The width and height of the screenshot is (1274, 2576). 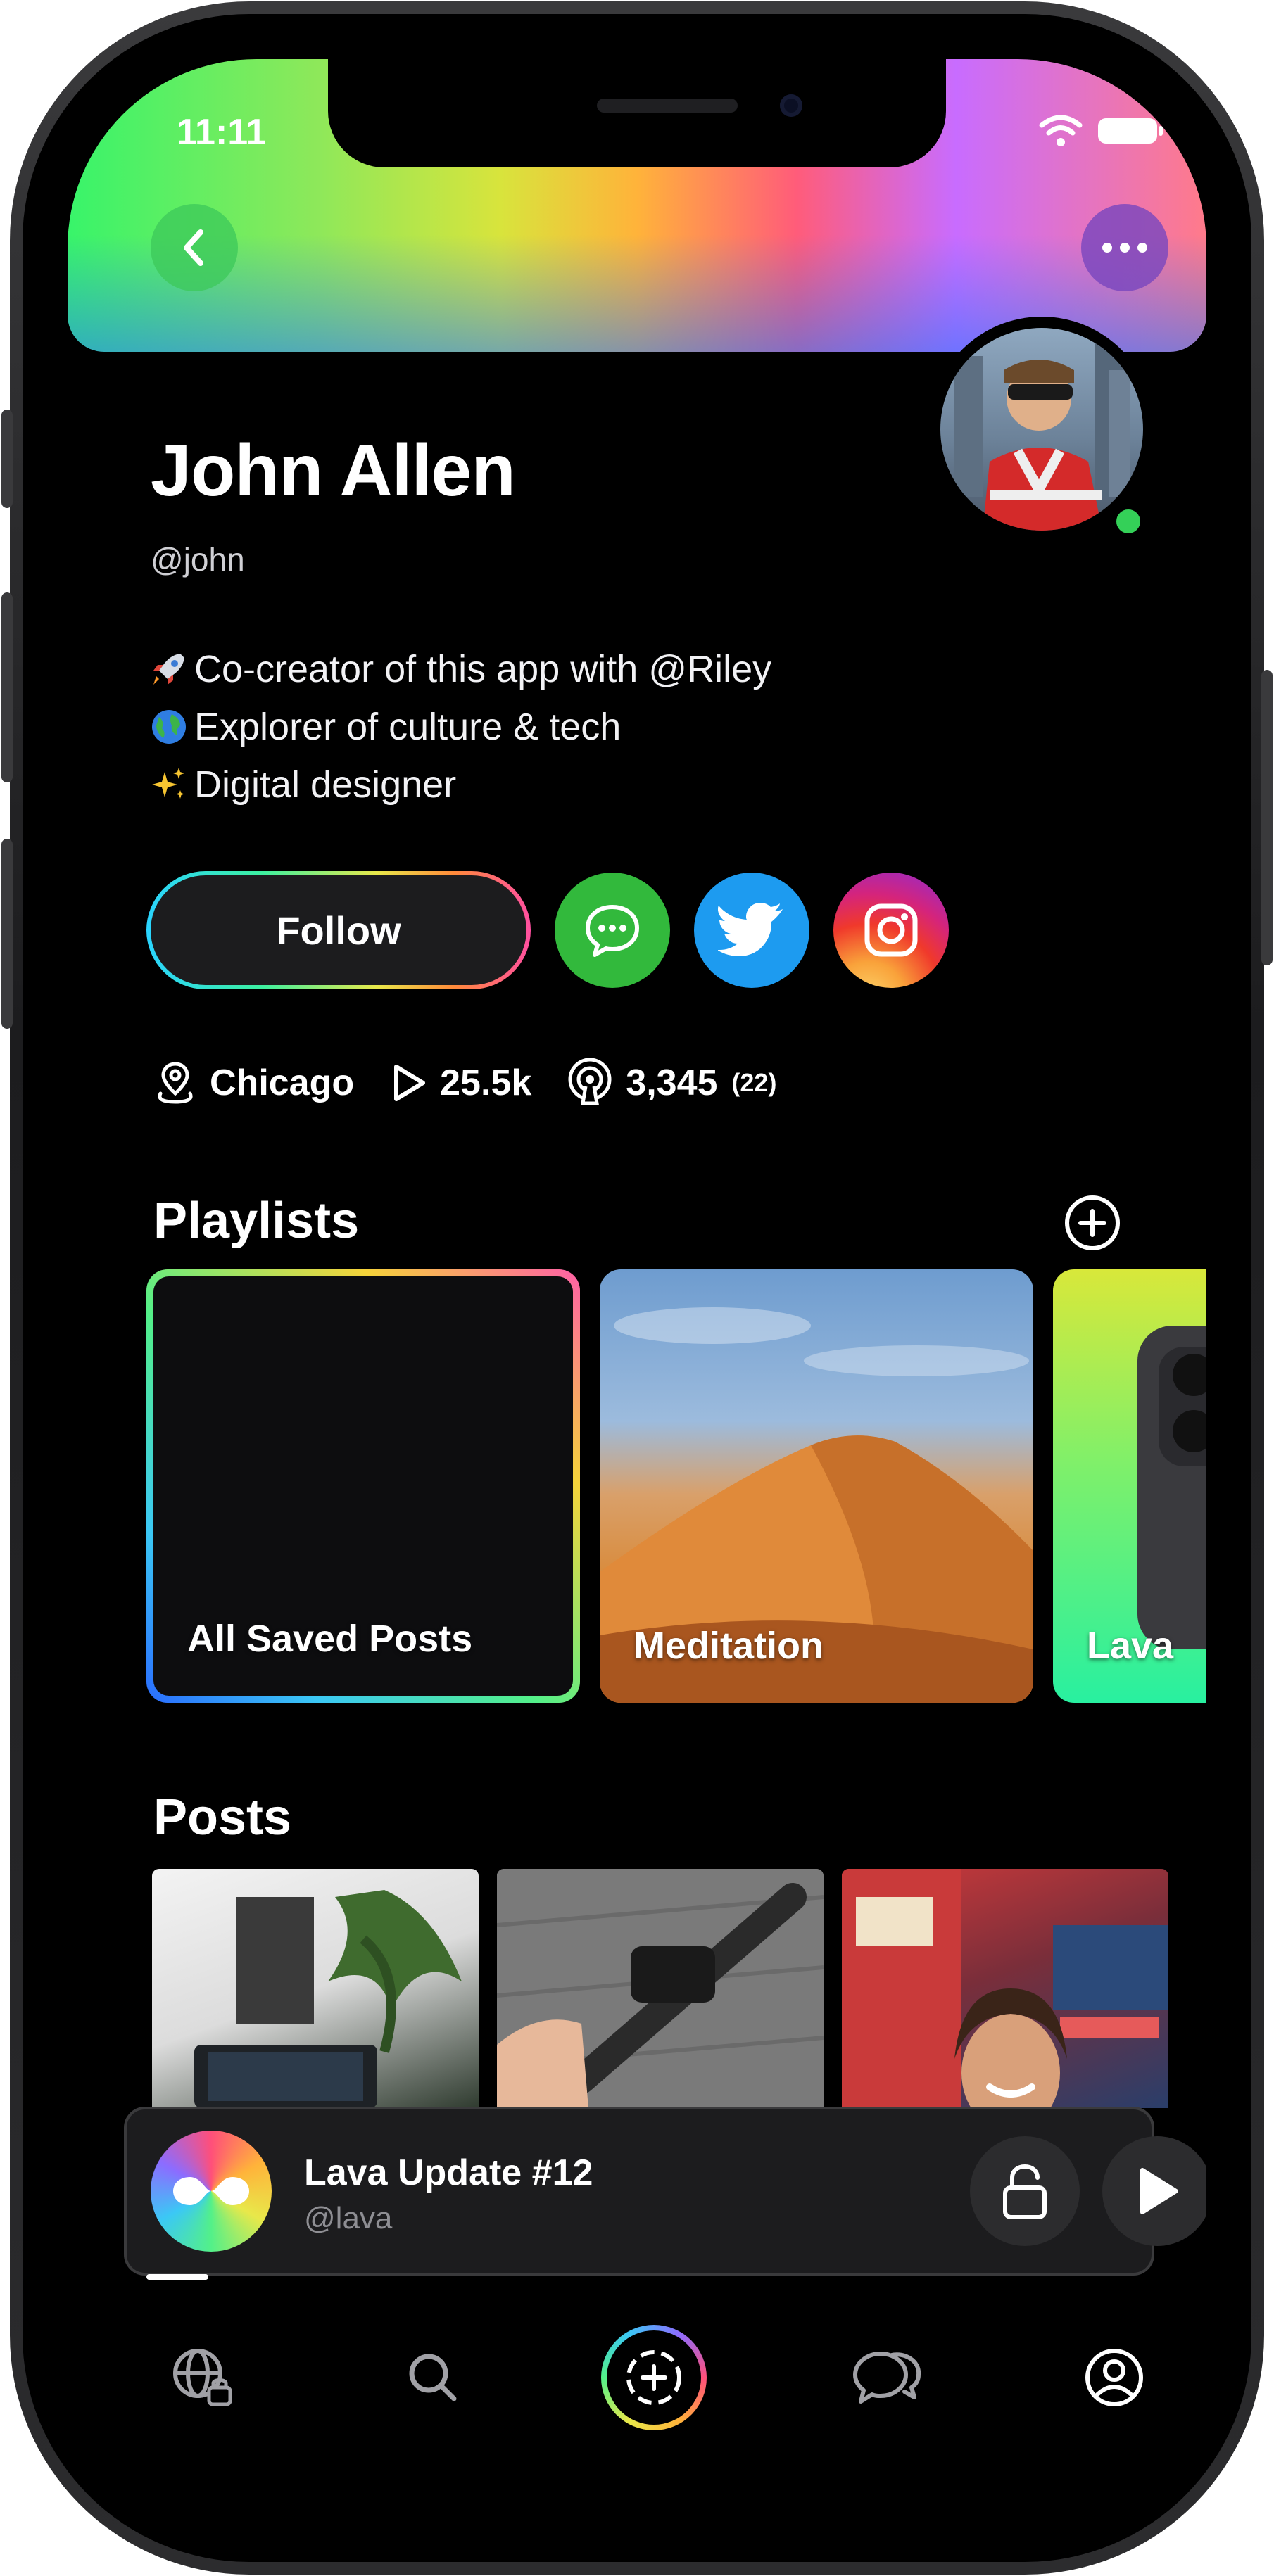 I want to click on scooter-handle-image, so click(x=661, y=1988).